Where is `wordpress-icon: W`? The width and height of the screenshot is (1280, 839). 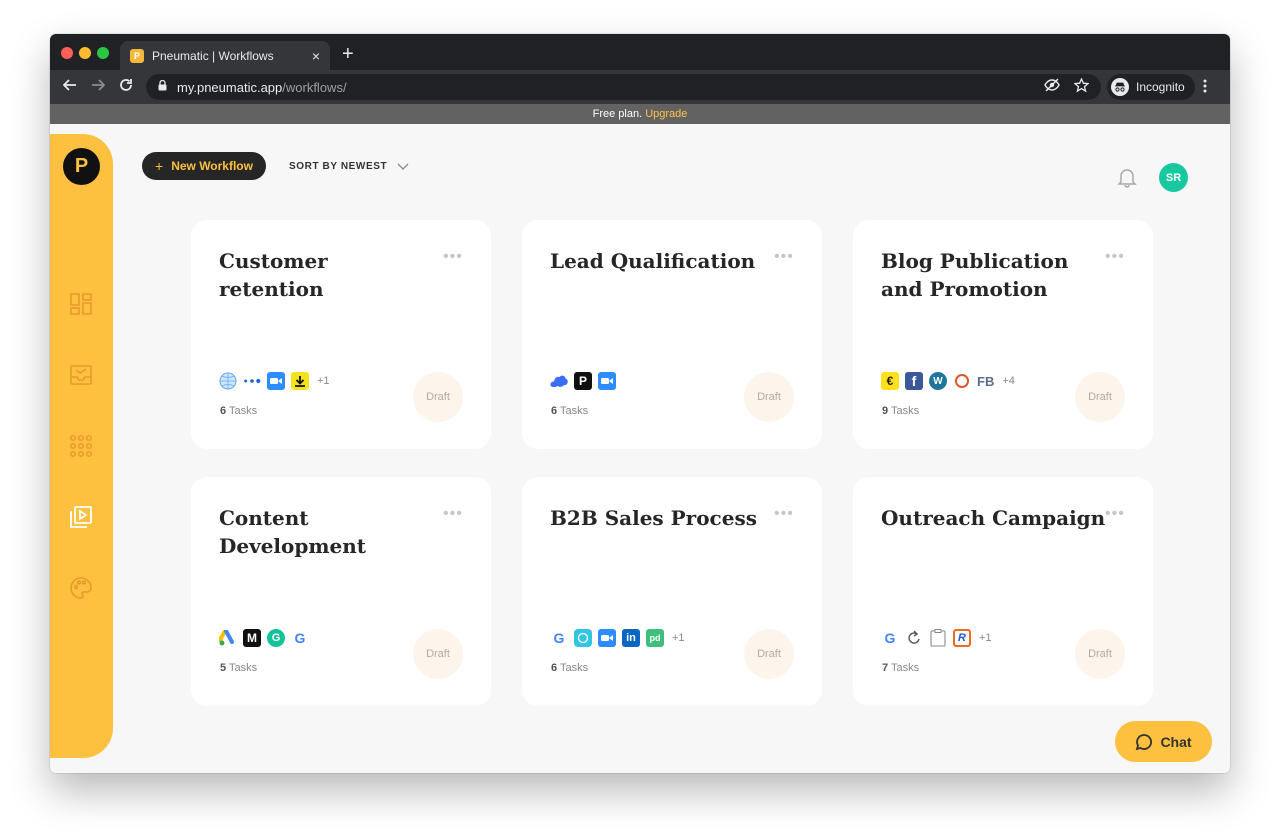
wordpress-icon: W is located at coordinates (938, 381).